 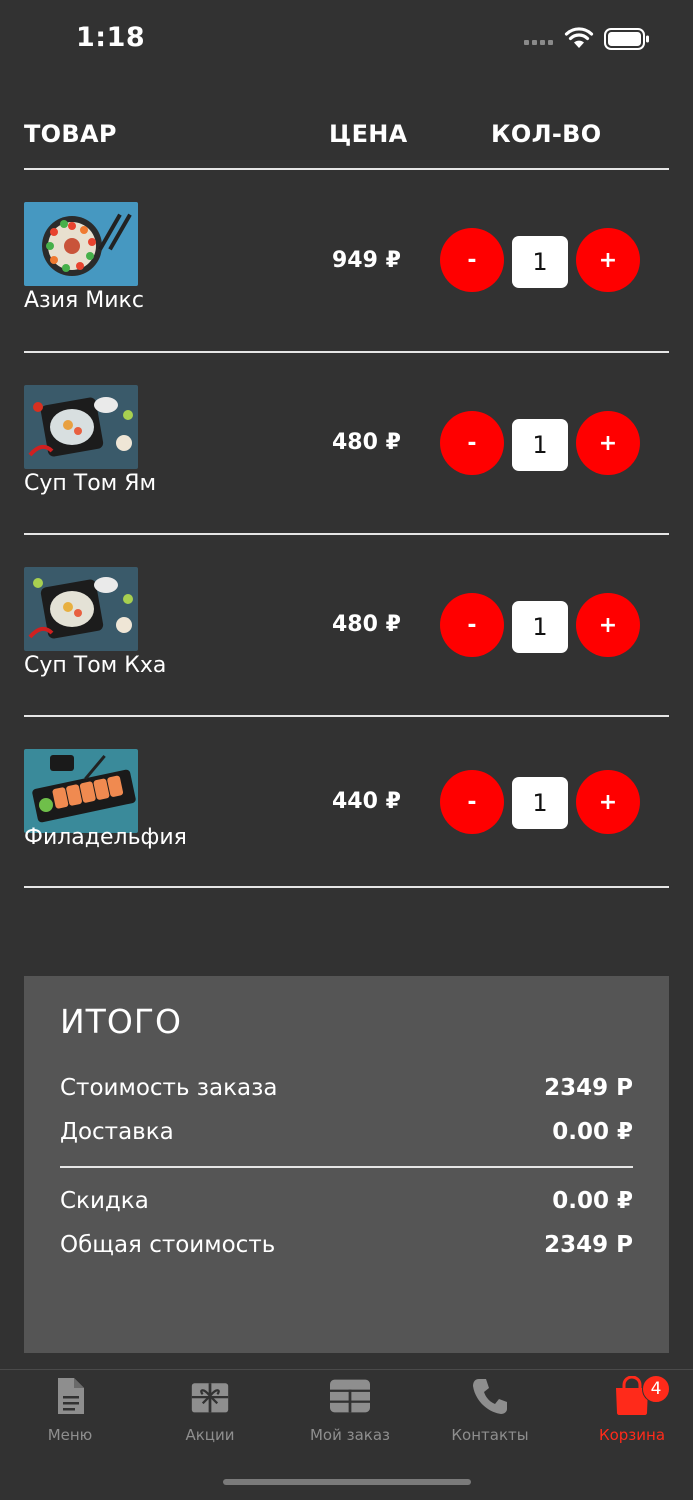 I want to click on item-name: Суп Том Кха, so click(x=95, y=665).